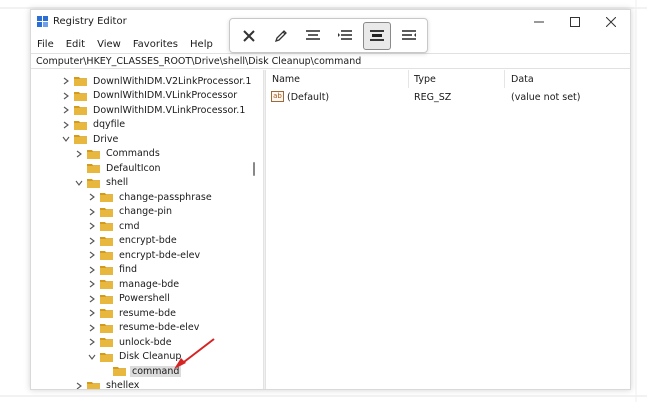  What do you see at coordinates (148, 241) in the screenshot?
I see `tree-item-label: encrypt-bde` at bounding box center [148, 241].